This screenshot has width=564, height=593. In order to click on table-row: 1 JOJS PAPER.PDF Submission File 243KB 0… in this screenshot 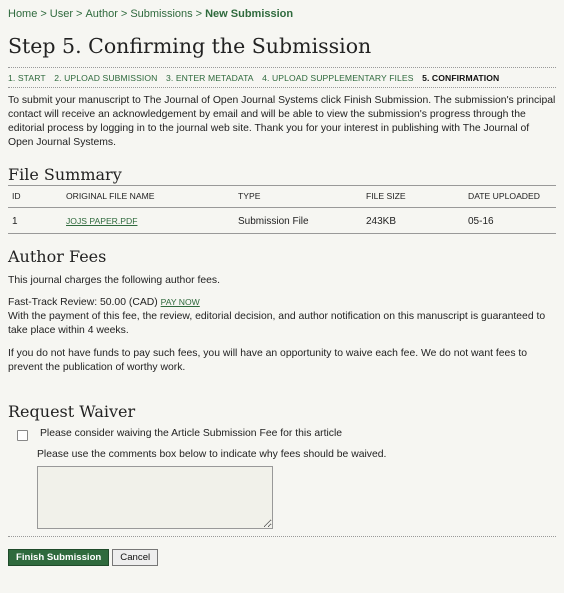, I will do `click(282, 221)`.